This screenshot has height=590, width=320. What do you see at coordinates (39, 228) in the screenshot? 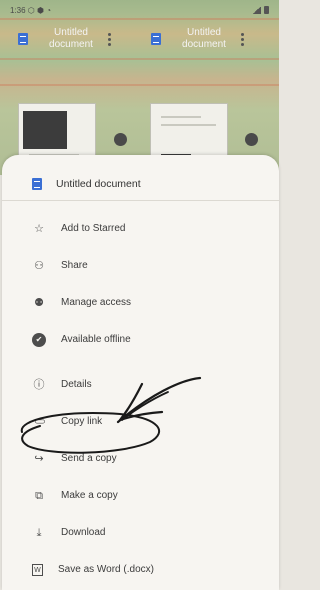
I see `star-outline-icon: ☆` at bounding box center [39, 228].